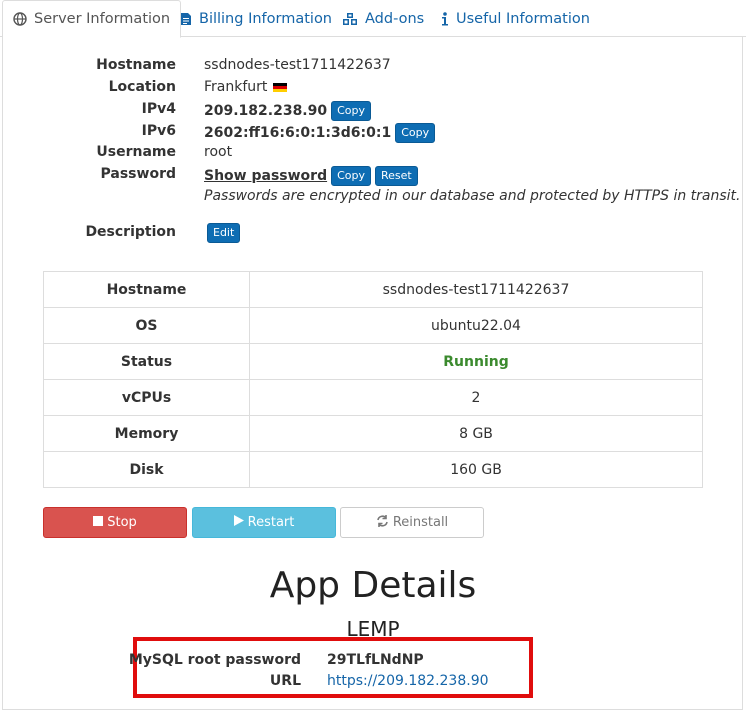 The width and height of the screenshot is (746, 714). What do you see at coordinates (236, 87) in the screenshot?
I see `location-text: Frankfurt` at bounding box center [236, 87].